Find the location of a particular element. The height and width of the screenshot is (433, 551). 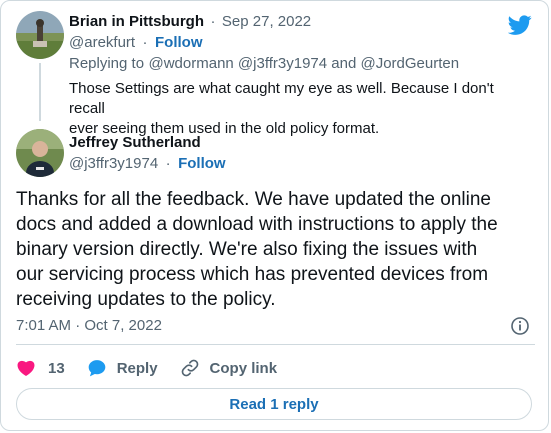

action-bar: 13 Reply Copy link is located at coordinates (157, 368).